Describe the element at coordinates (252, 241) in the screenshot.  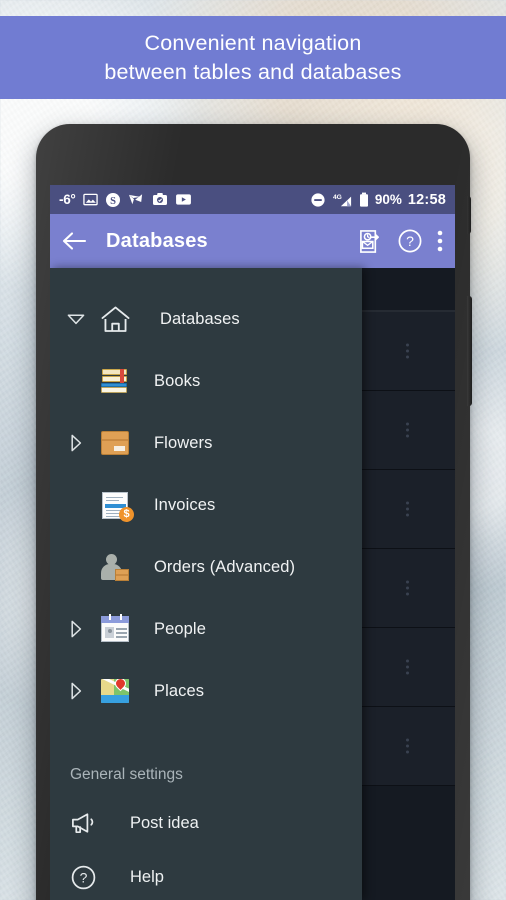
I see `app-bar: Databases ?` at that location.